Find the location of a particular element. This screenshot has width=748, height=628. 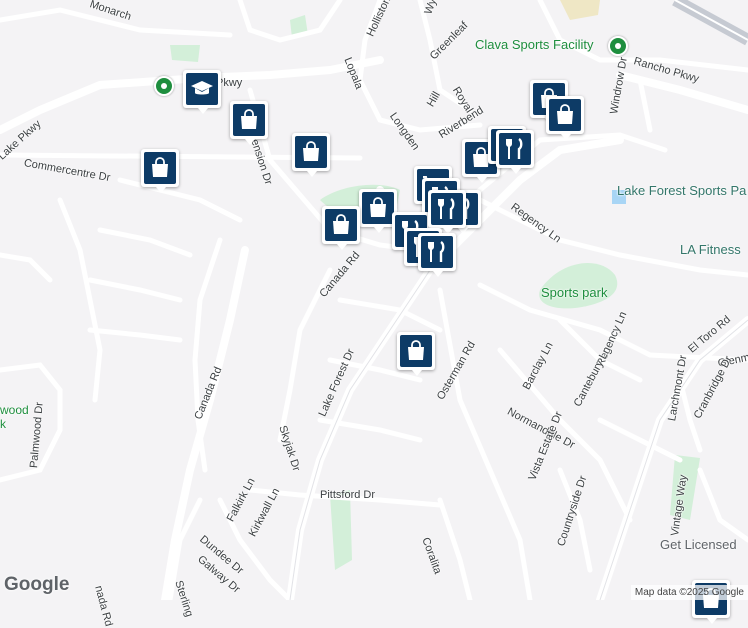

map-attribution: Map data ©2025 Google is located at coordinates (689, 592).